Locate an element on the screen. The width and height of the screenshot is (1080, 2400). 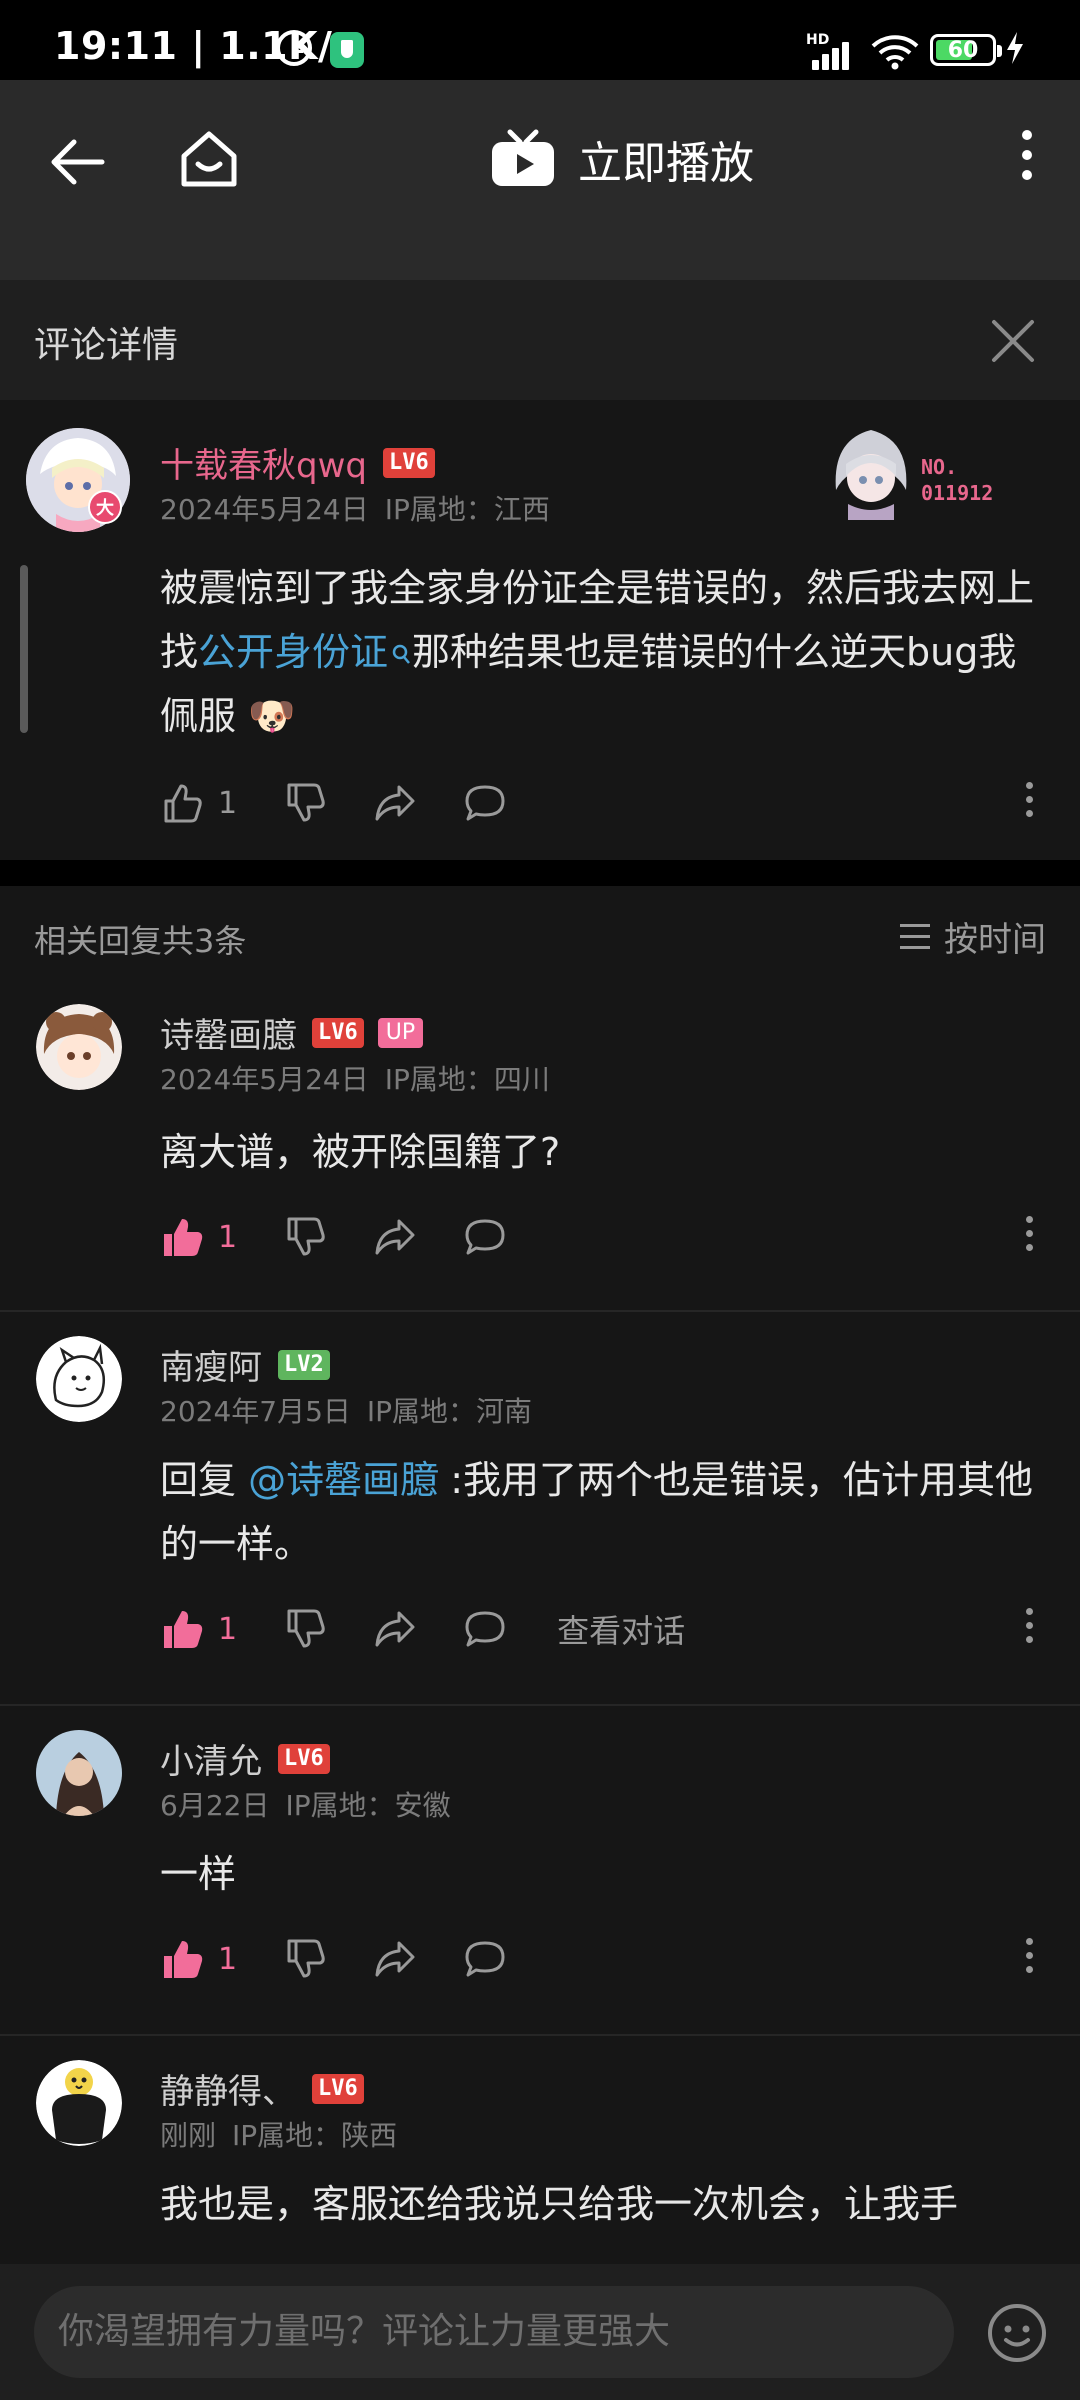
top-nav: 立即播放 is located at coordinates (540, 180).